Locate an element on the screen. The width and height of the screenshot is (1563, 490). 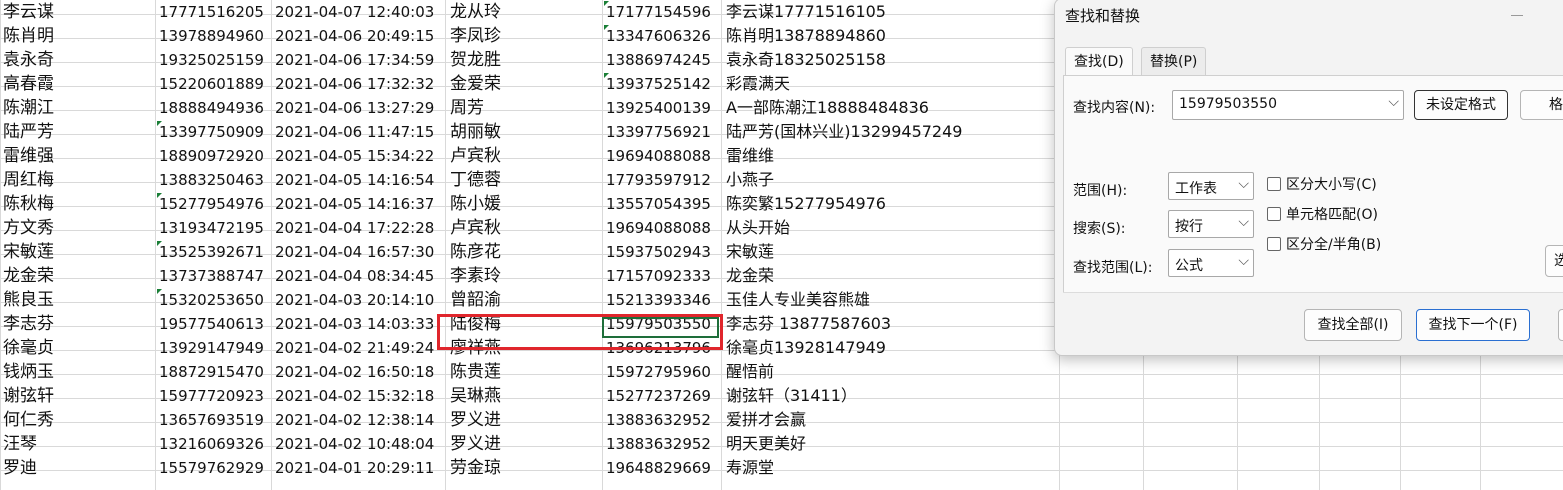
timestamp-cell: 2021-04-01 20:29:11 is located at coordinates (354, 468).